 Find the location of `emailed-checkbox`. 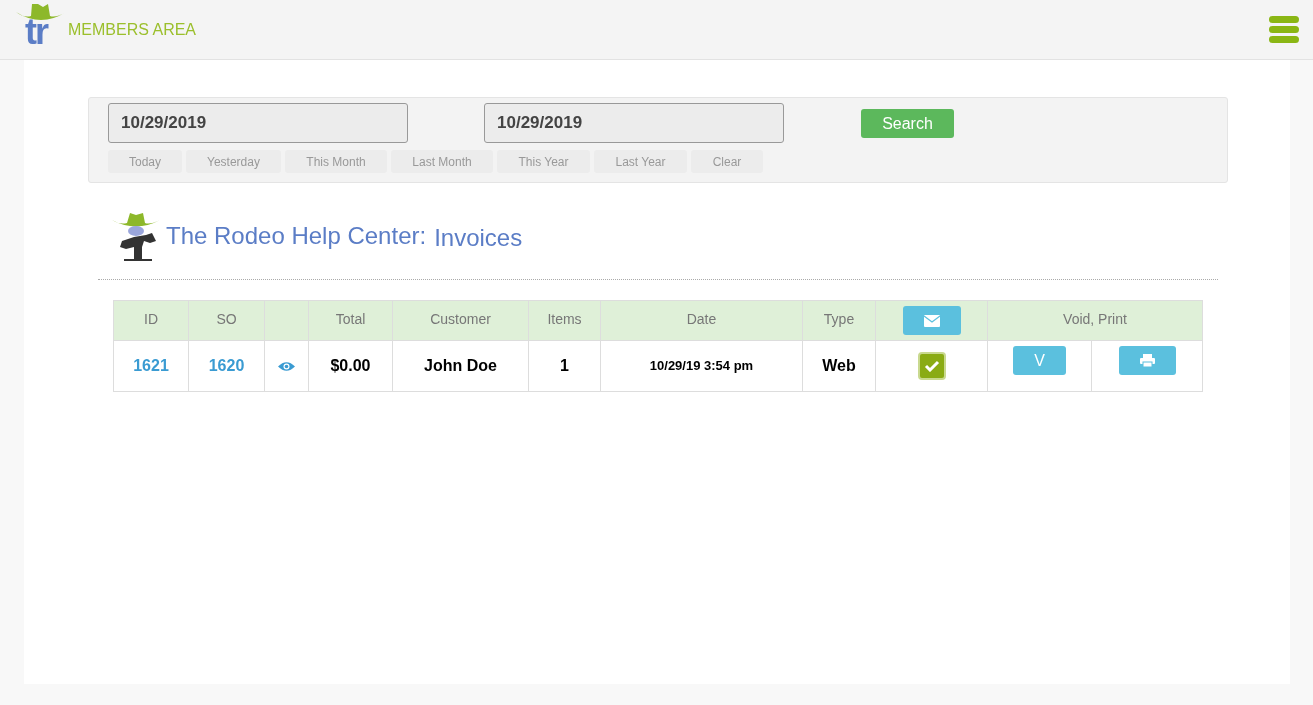

emailed-checkbox is located at coordinates (931, 366).